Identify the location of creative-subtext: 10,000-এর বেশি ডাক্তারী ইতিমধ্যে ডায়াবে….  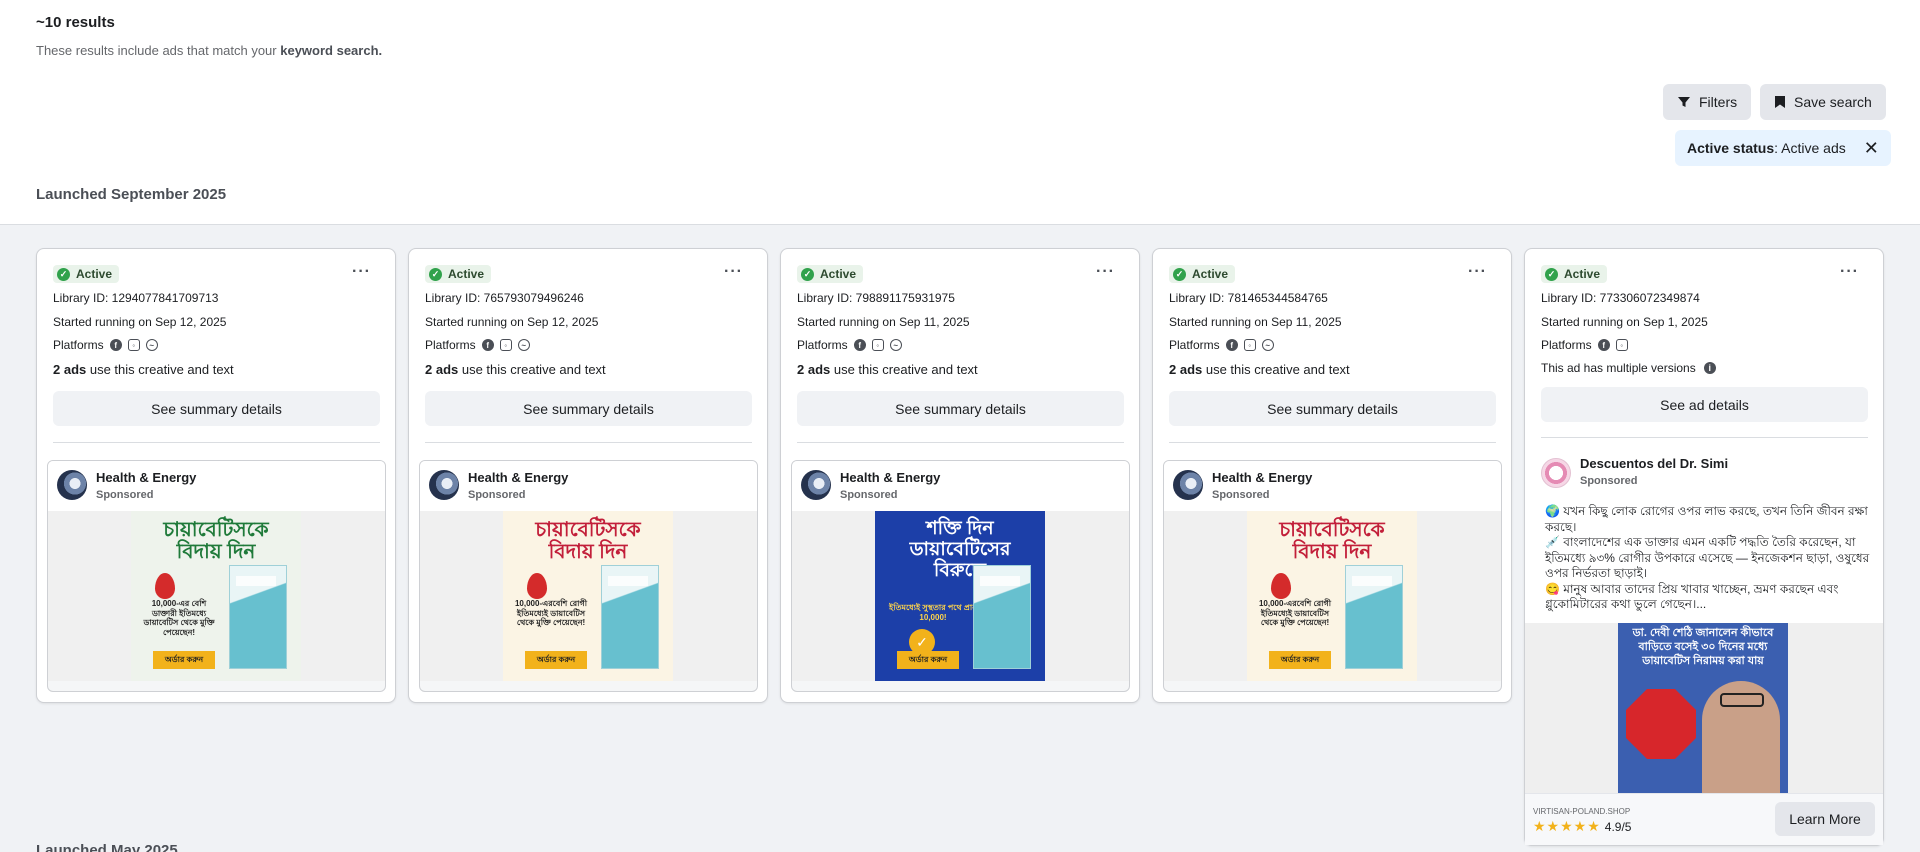
(179, 618).